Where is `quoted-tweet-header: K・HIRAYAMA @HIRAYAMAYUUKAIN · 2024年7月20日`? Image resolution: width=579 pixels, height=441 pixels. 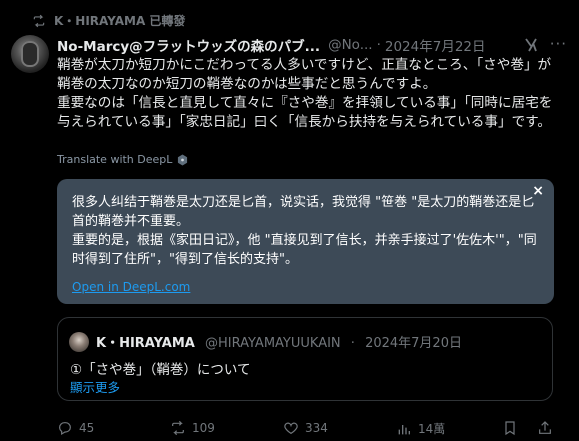
quoted-tweet-header: K・HIRAYAMA @HIRAYAMAYUUKAIN · 2024年7月20日 is located at coordinates (279, 341).